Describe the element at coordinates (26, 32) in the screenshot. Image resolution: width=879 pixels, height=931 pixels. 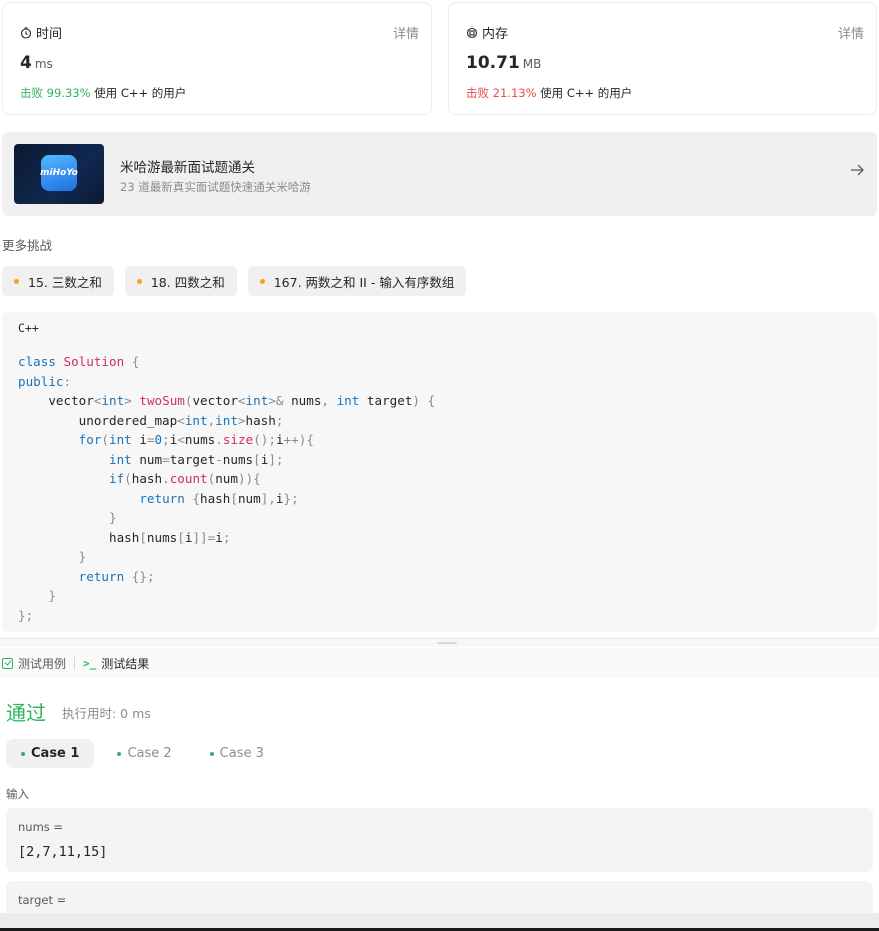
I see `clock-icon` at that location.